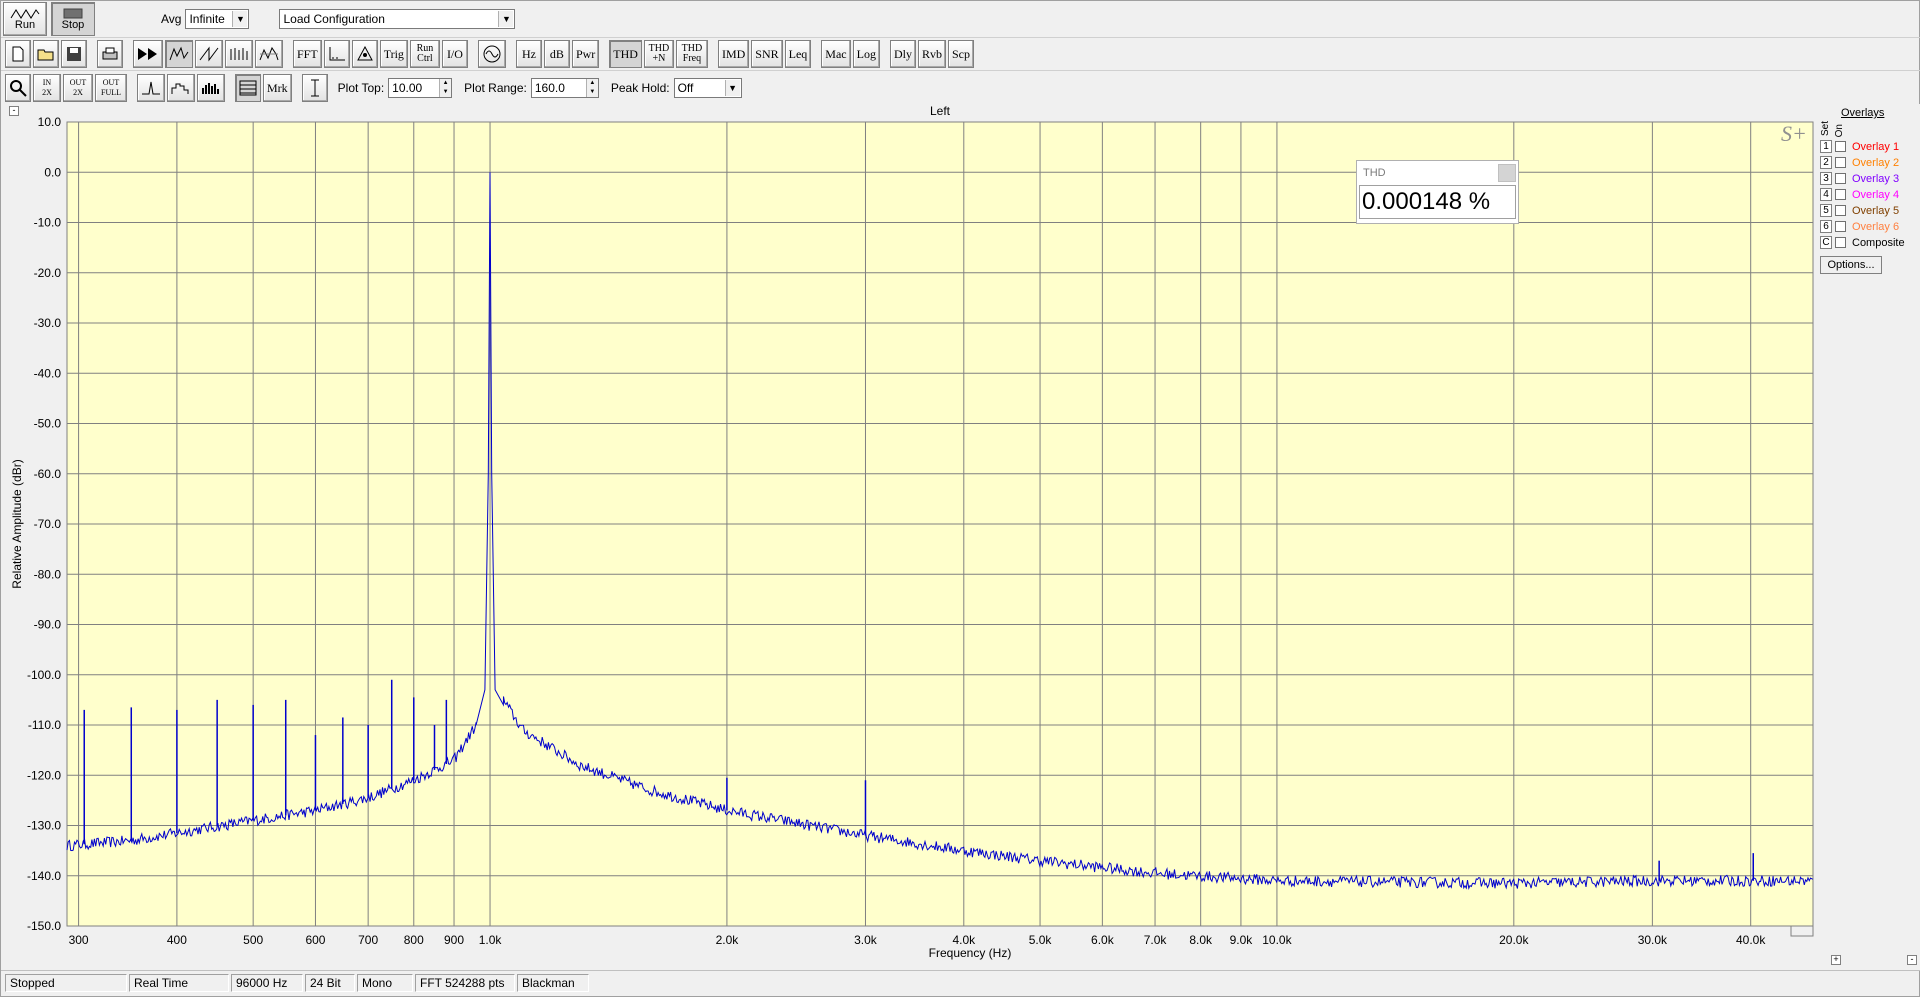  Describe the element at coordinates (217, 19) in the screenshot. I see `avg-select: Infinite ▼` at that location.